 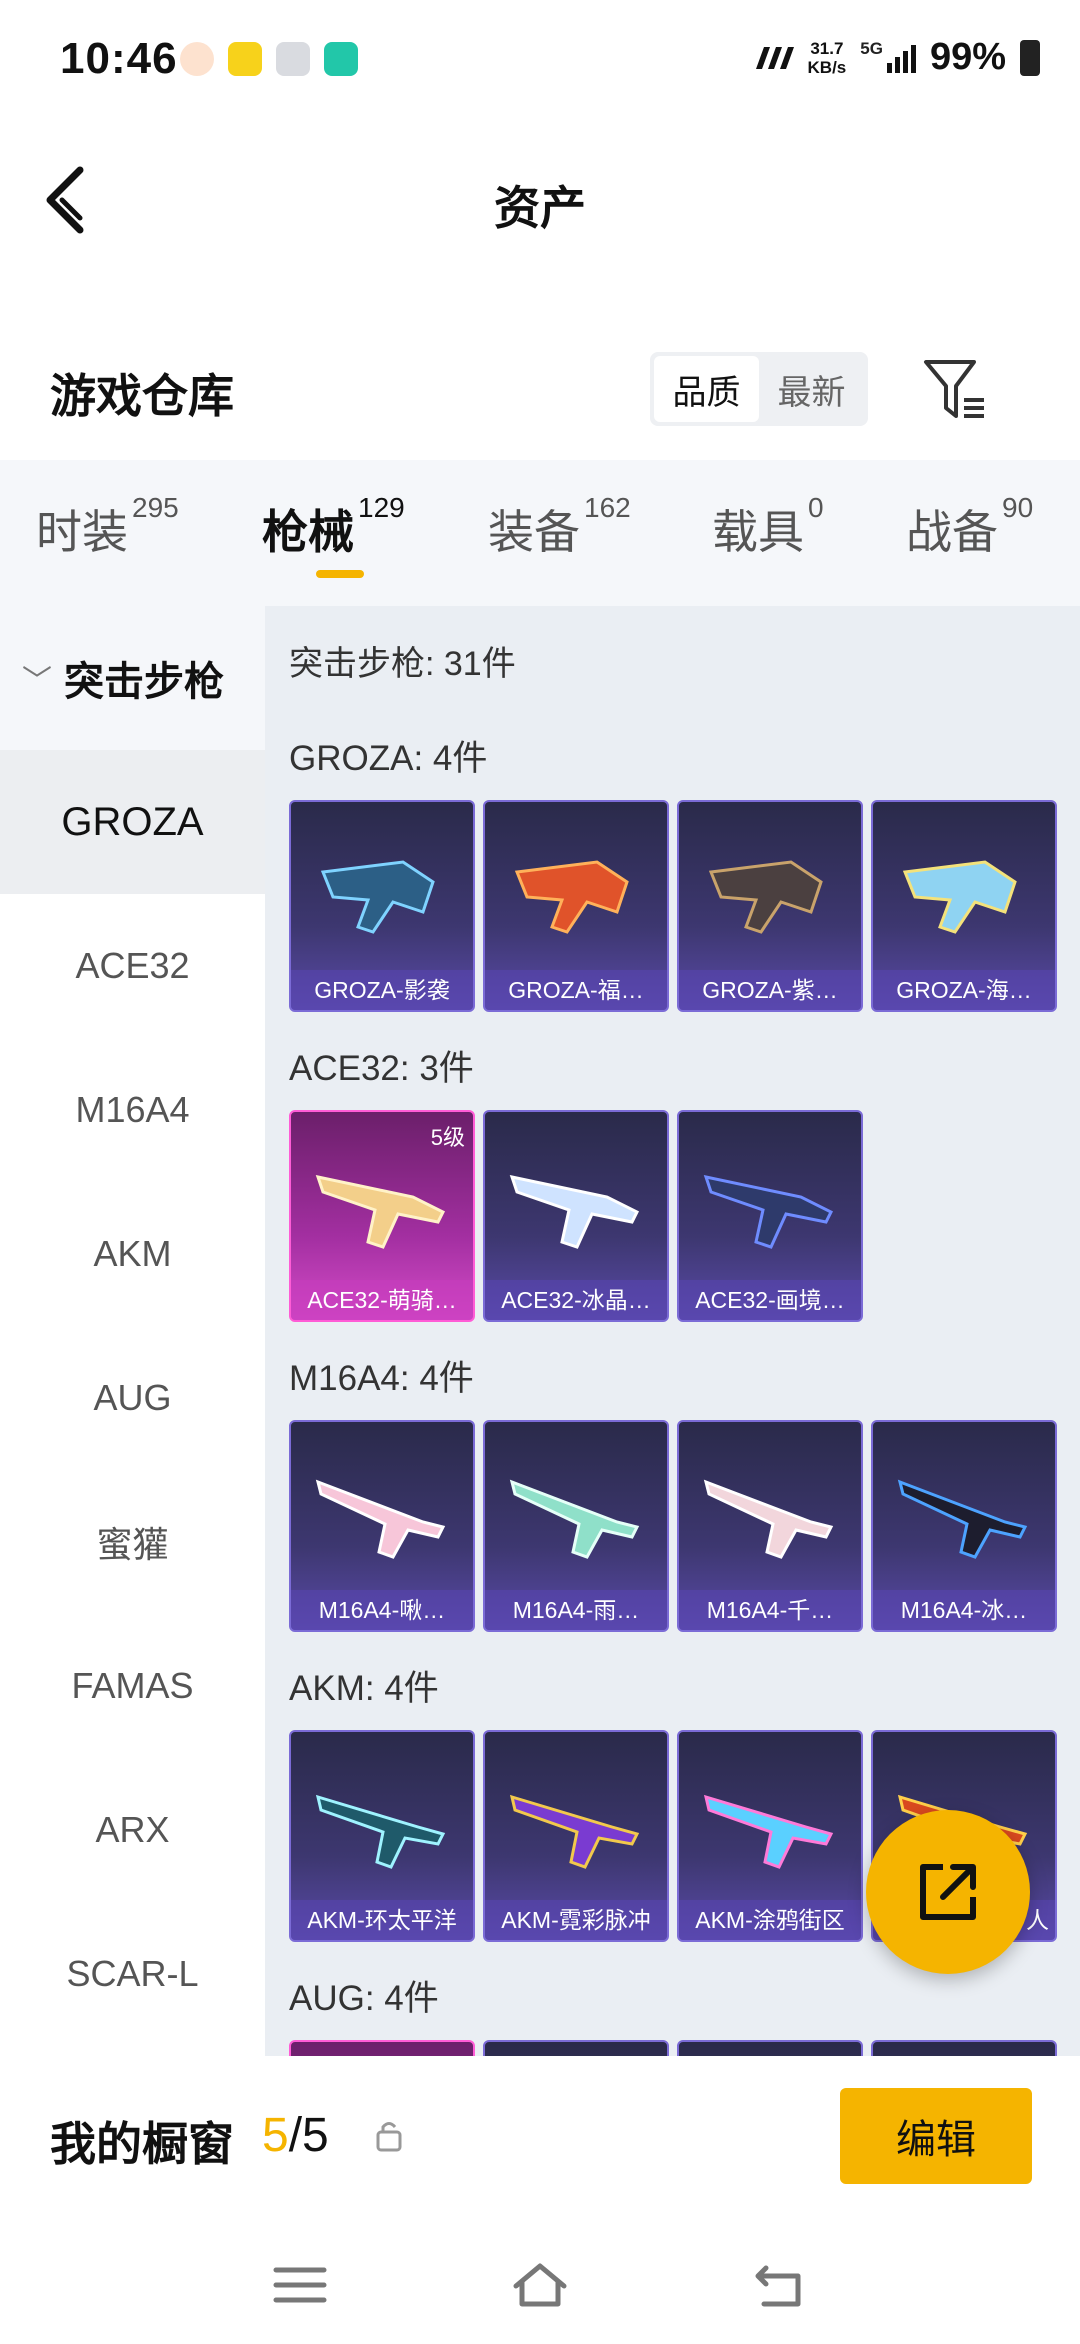 What do you see at coordinates (293, 59) in the screenshot?
I see `settings-notification-icon` at bounding box center [293, 59].